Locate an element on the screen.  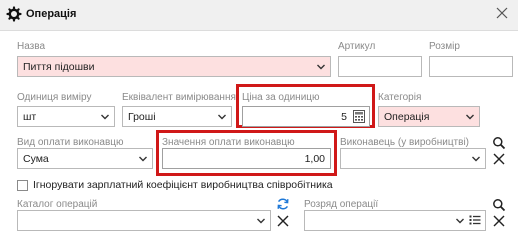
name-value: Пиття підошви is located at coordinates (59, 67).